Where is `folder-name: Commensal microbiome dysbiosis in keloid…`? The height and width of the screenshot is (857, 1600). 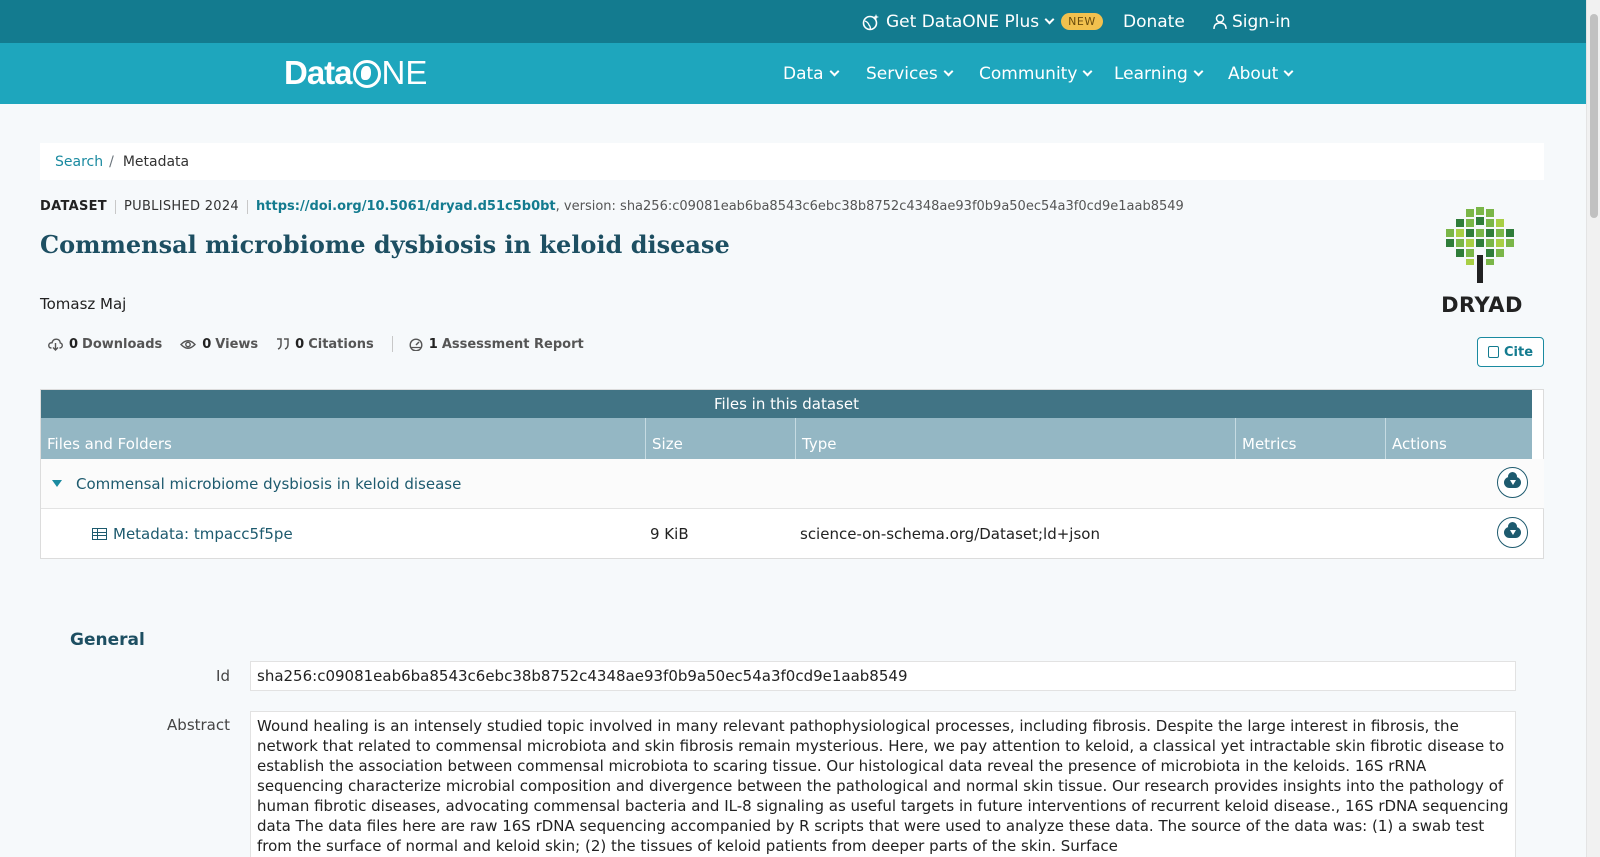 folder-name: Commensal microbiome dysbiosis in keloid… is located at coordinates (268, 484).